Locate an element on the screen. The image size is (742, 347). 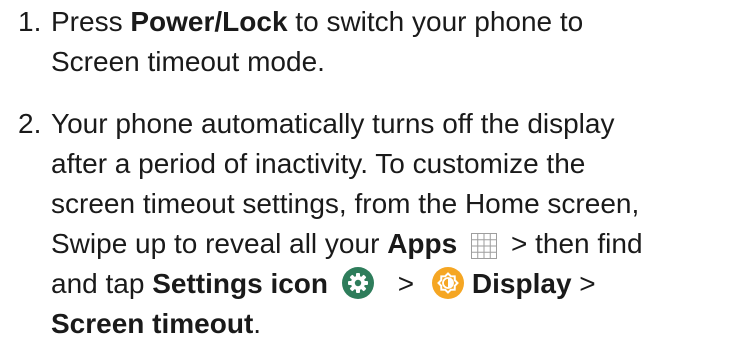
text-run: to switch your phone to is located at coordinates (435, 21).